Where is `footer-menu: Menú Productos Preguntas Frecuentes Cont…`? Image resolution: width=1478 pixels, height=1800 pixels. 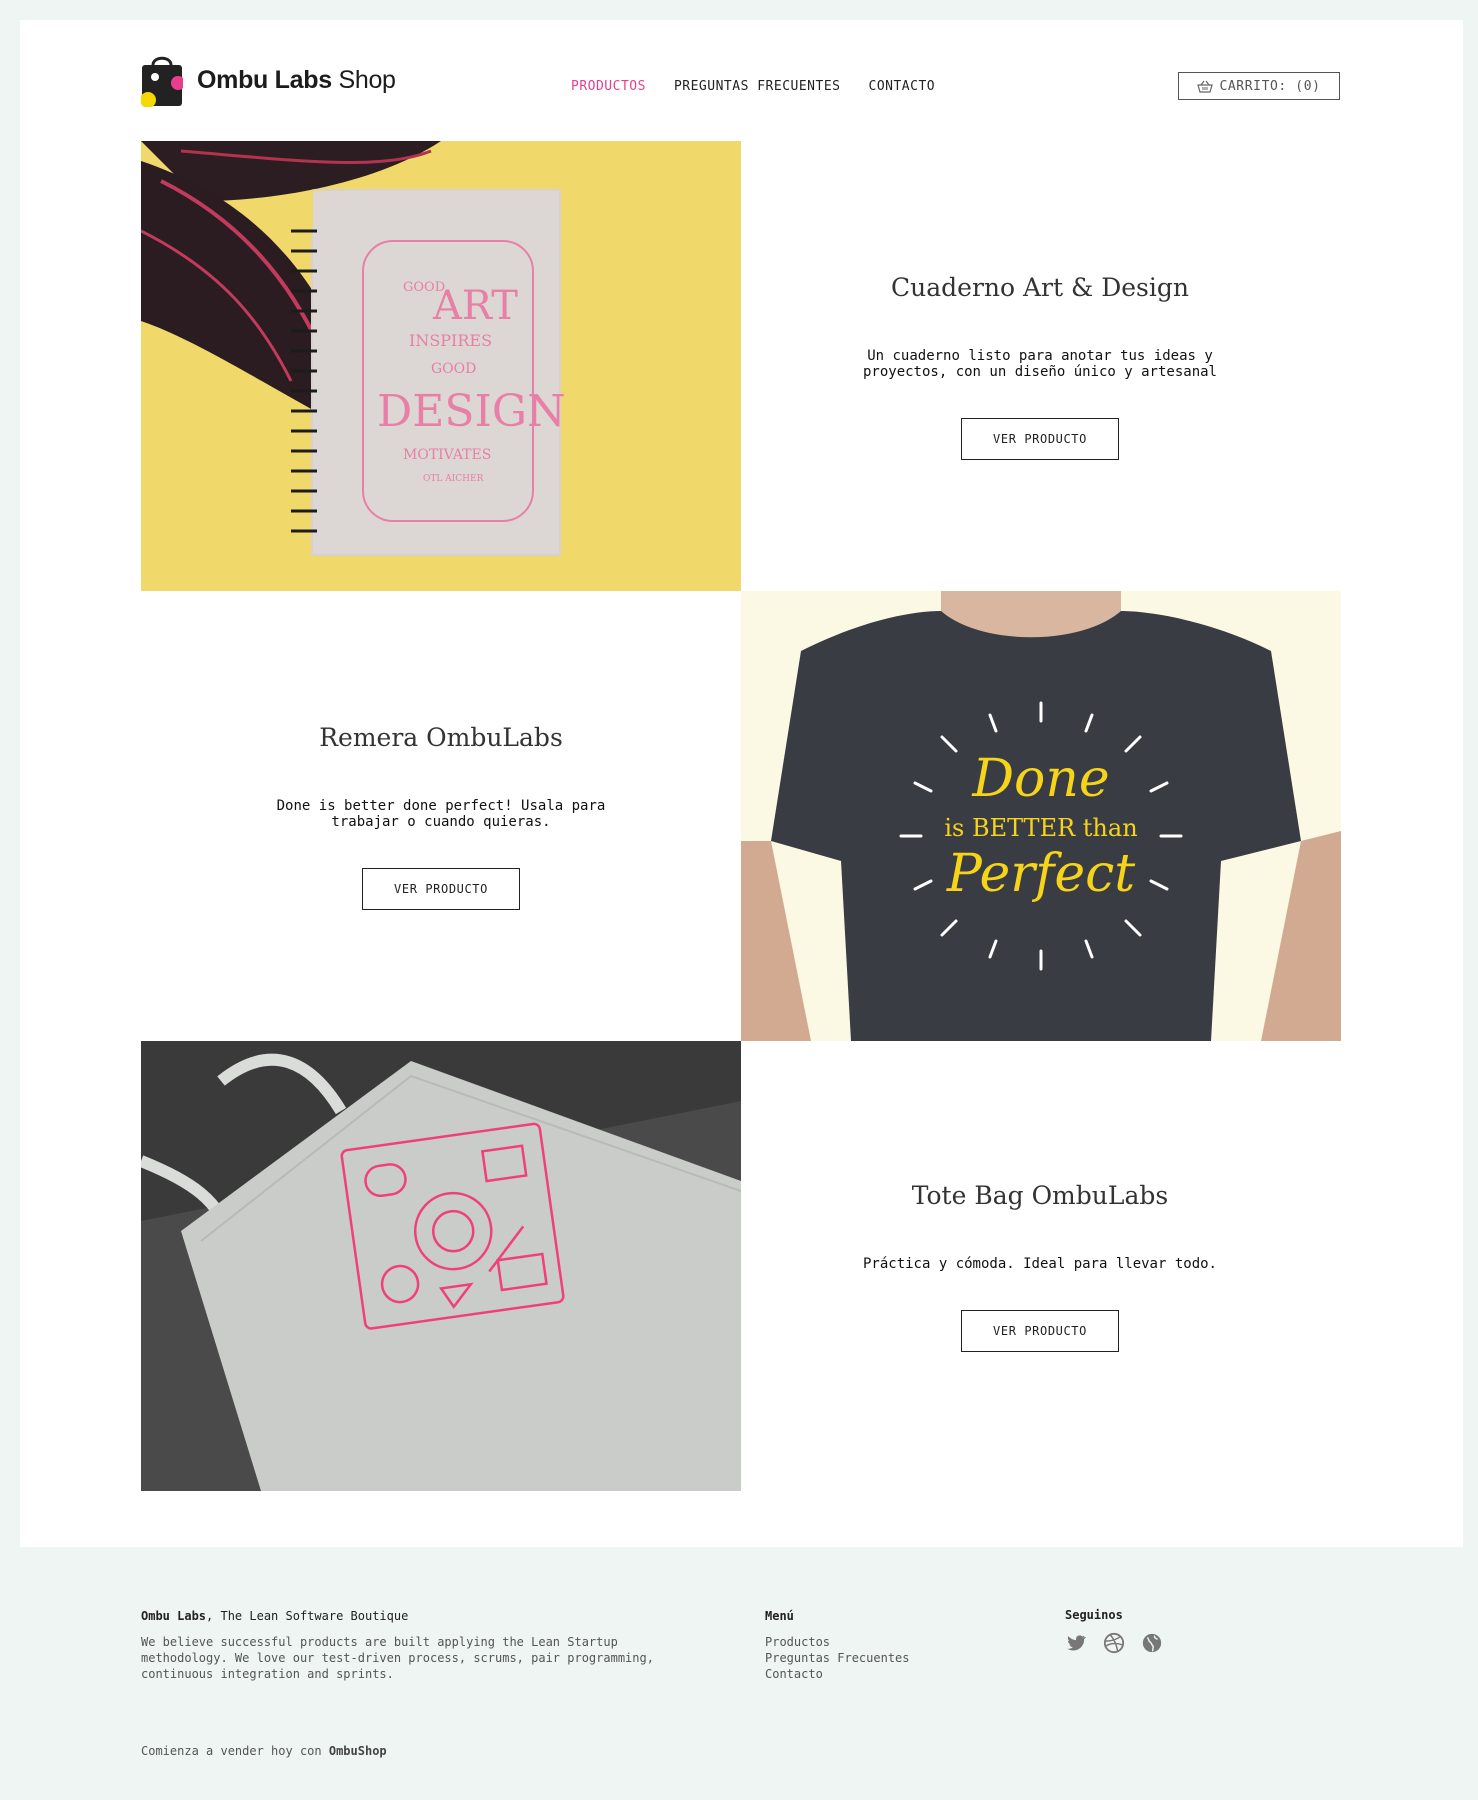 footer-menu: Menú Productos Preguntas Frecuentes Cont… is located at coordinates (837, 1645).